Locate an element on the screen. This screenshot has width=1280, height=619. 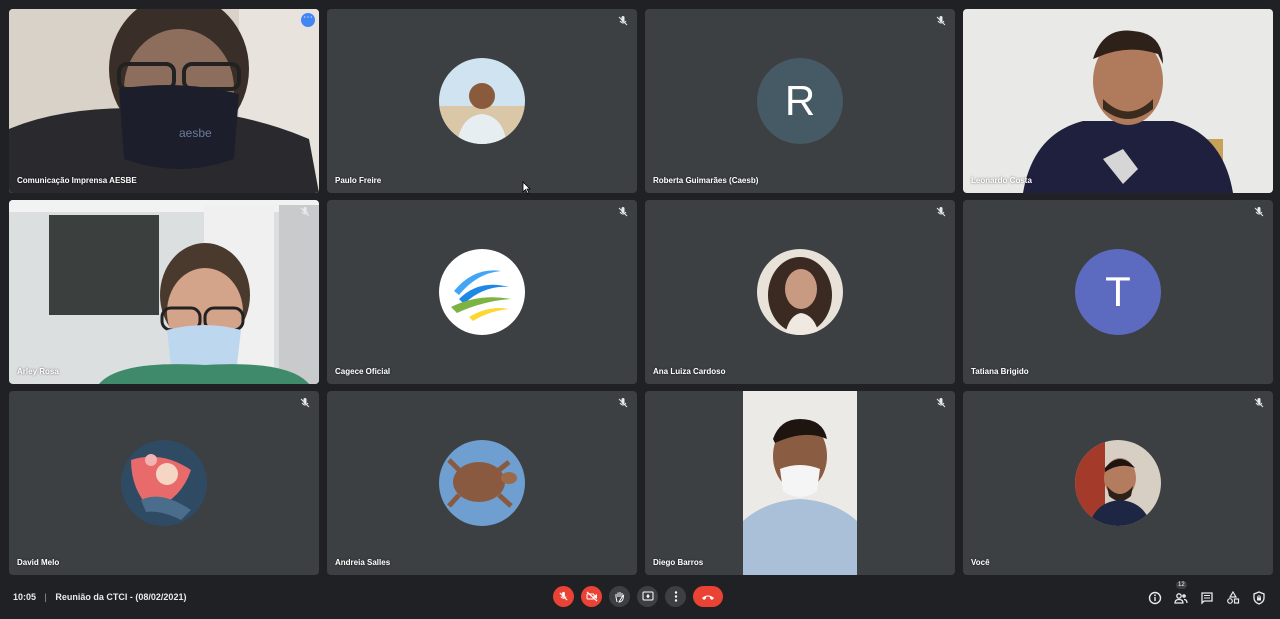
more-vertical-icon is located at coordinates (675, 596).